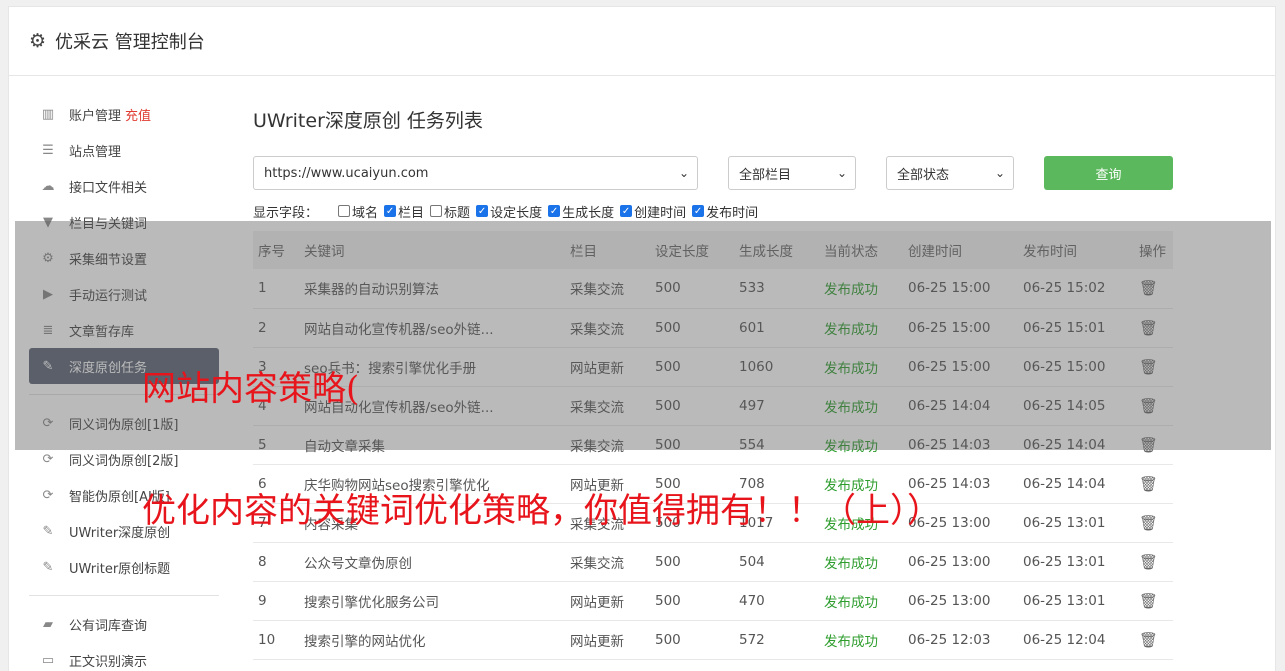  Describe the element at coordinates (124, 114) in the screenshot. I see `sidebar-item-account: ▥ 账户管理 充值` at that location.